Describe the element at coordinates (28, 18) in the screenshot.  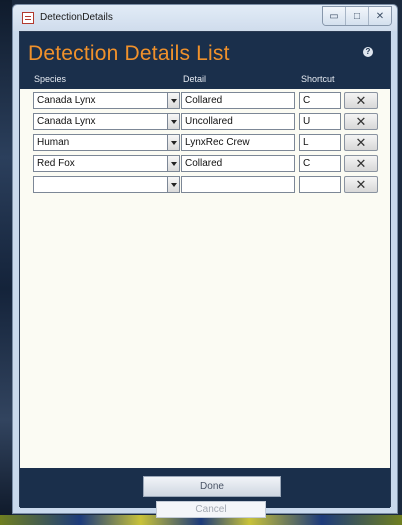
I see `form-icon` at that location.